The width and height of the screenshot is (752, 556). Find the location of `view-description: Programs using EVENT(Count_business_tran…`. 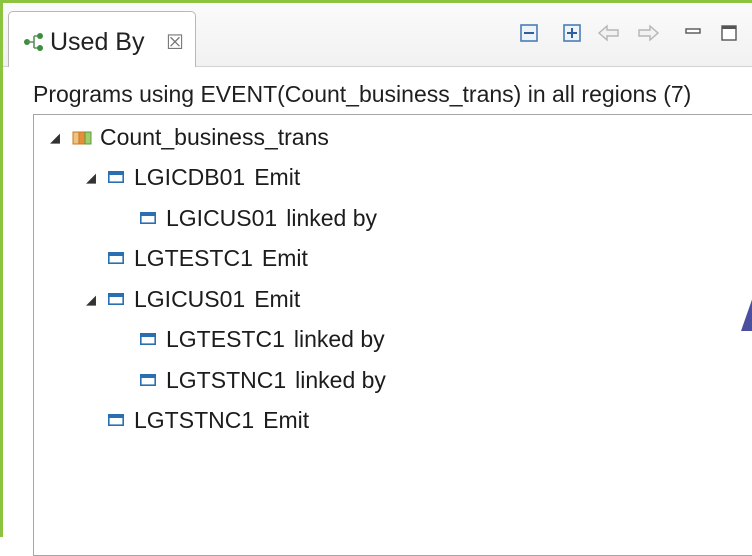

view-description: Programs using EVENT(Count_business_tran… is located at coordinates (362, 94).